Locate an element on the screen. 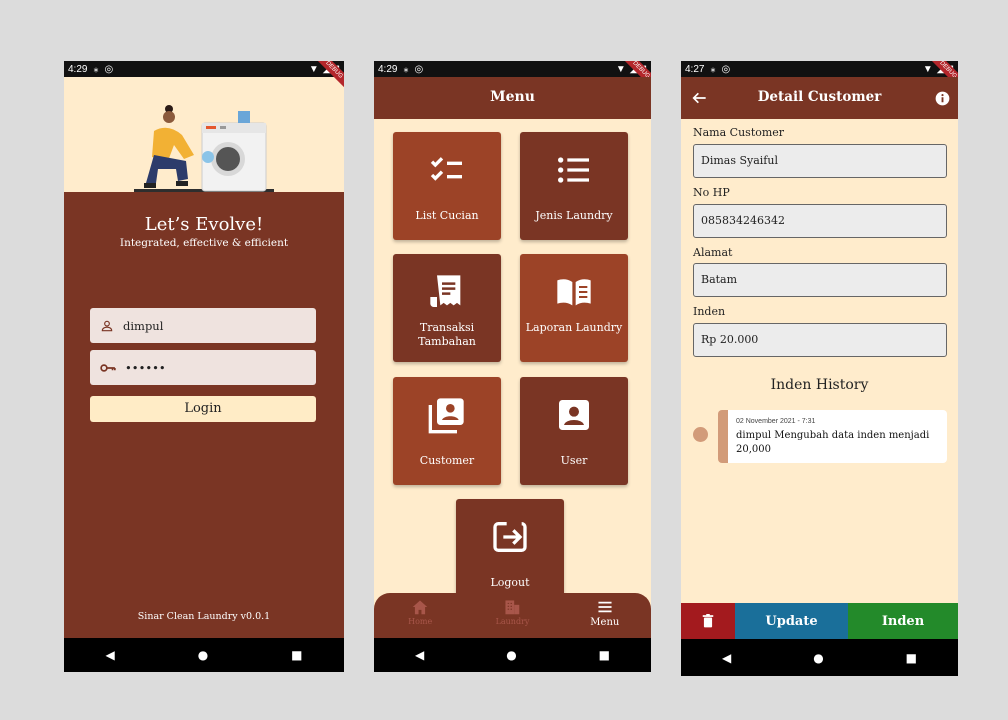  status-bar: 4:27⁎◎ ▼◢▮ is located at coordinates (819, 69).